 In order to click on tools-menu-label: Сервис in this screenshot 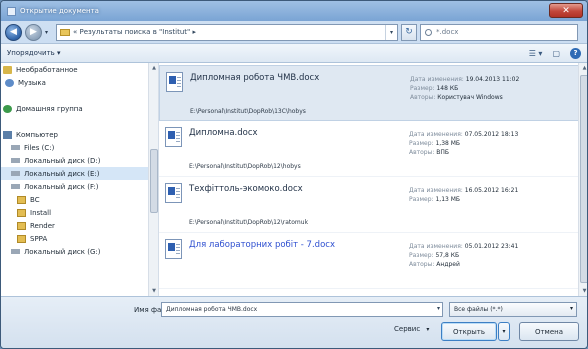, I will do `click(407, 329)`.